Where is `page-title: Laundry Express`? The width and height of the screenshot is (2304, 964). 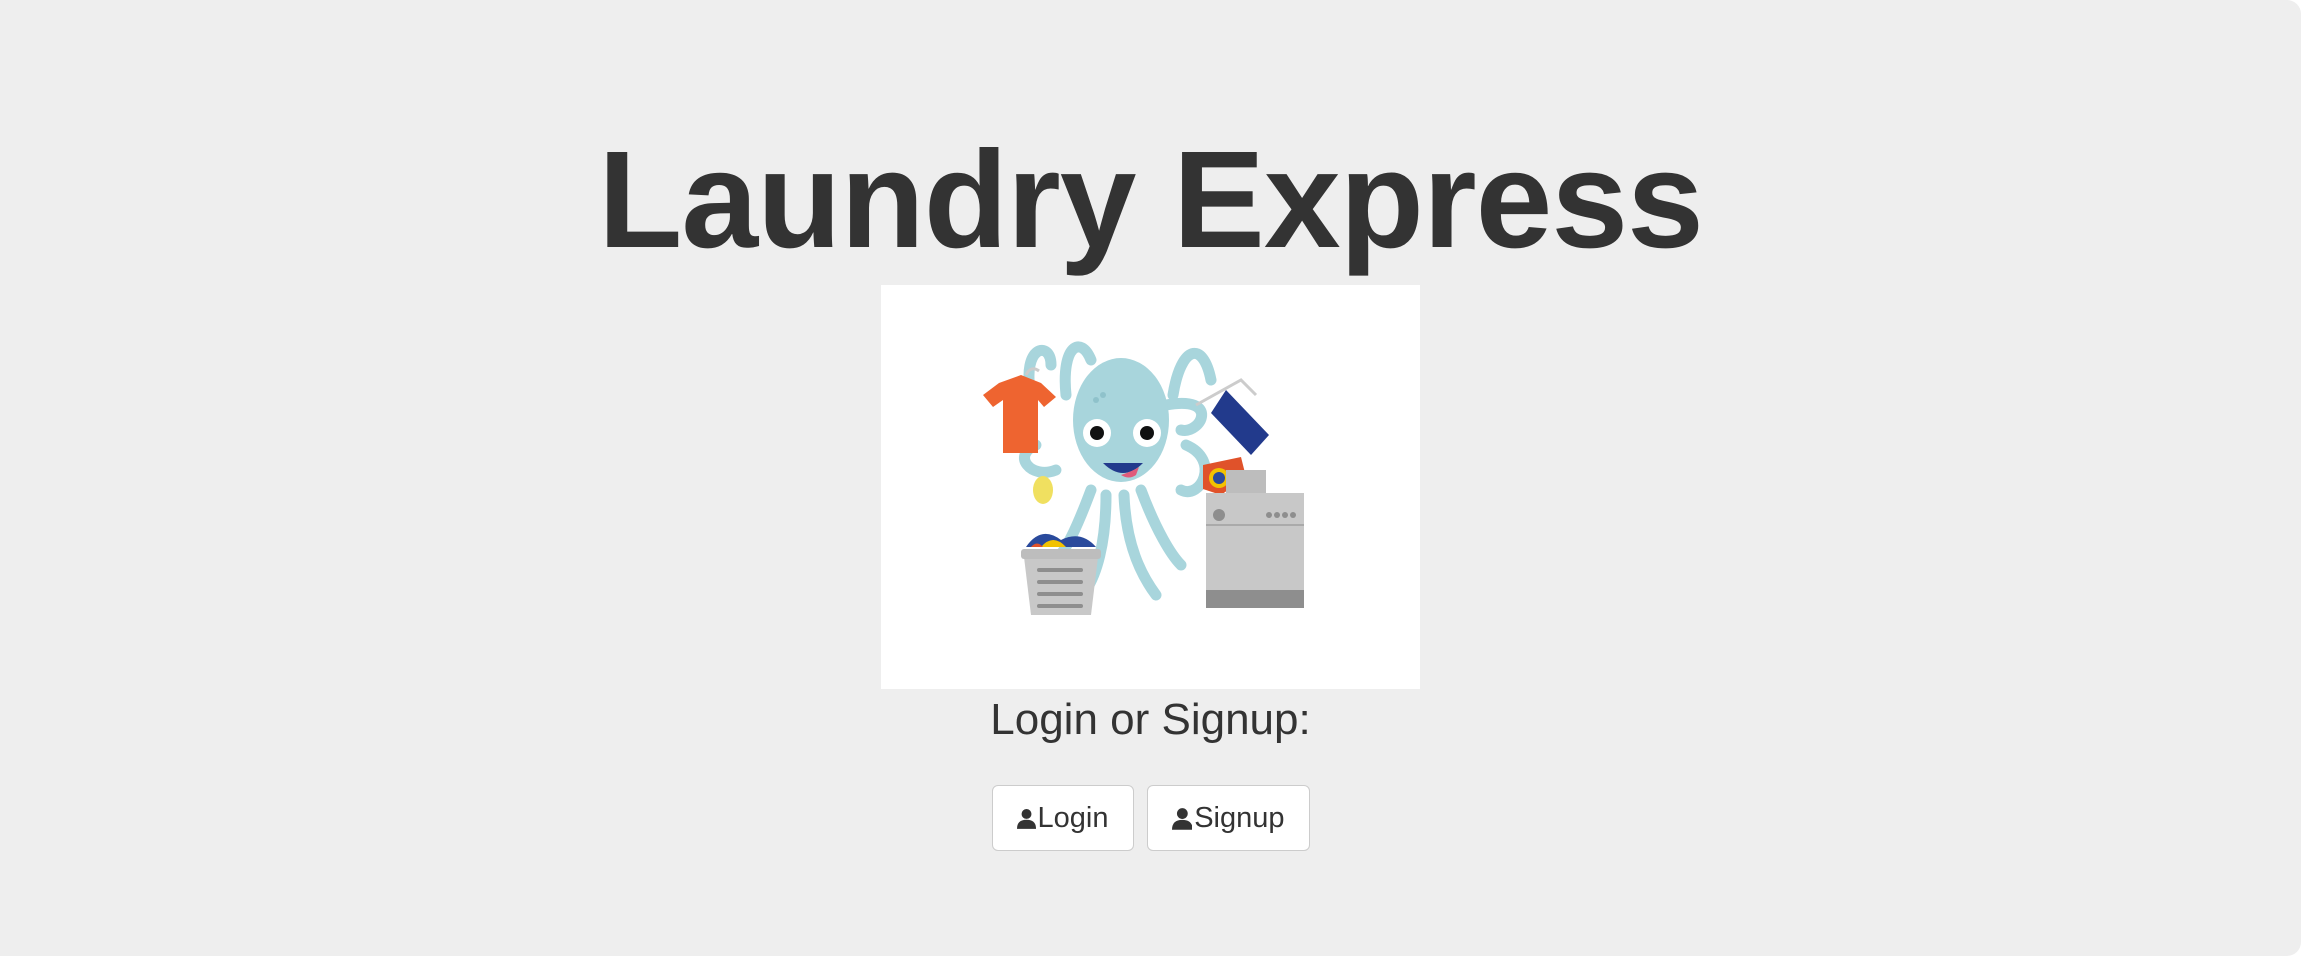
page-title: Laundry Express is located at coordinates (1151, 200).